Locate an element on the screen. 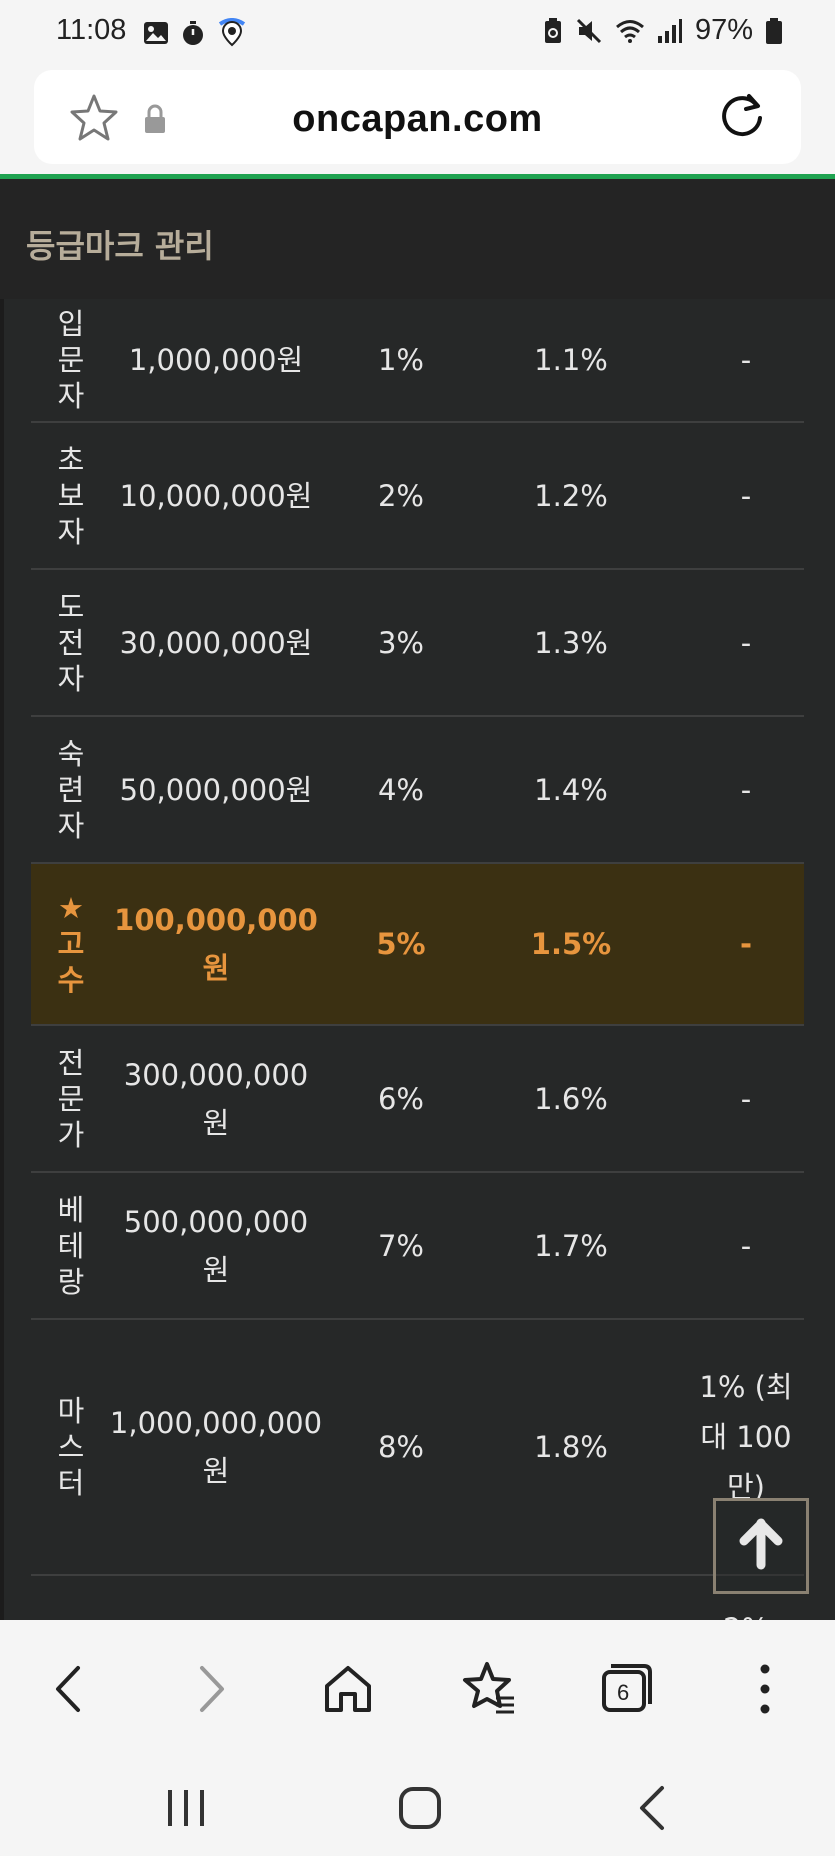 Image resolution: width=835 pixels, height=1856 pixels. amount-cell: 10,000,000원 is located at coordinates (216, 495).